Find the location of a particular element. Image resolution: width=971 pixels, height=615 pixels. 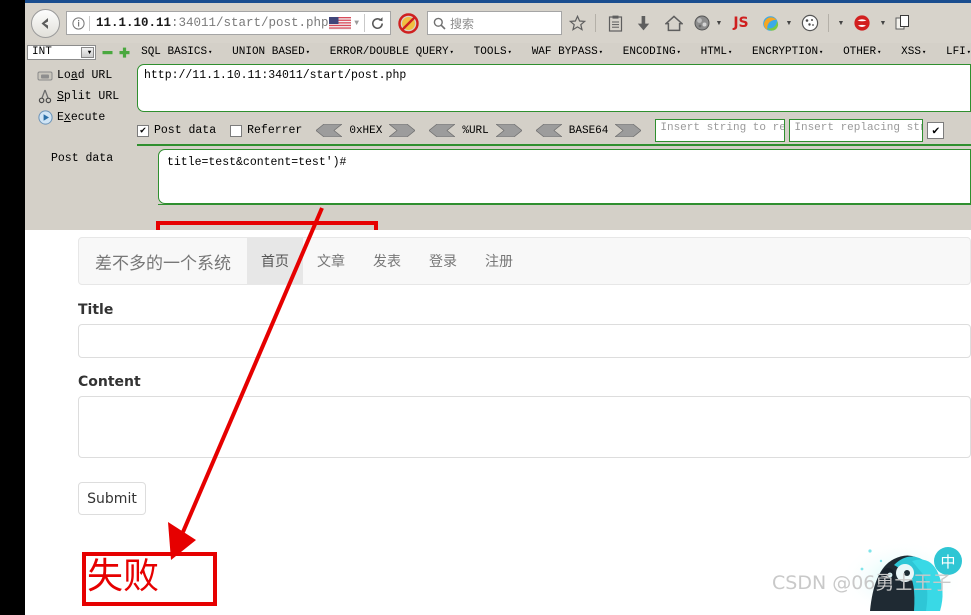

split-url-icon is located at coordinates (45, 96).